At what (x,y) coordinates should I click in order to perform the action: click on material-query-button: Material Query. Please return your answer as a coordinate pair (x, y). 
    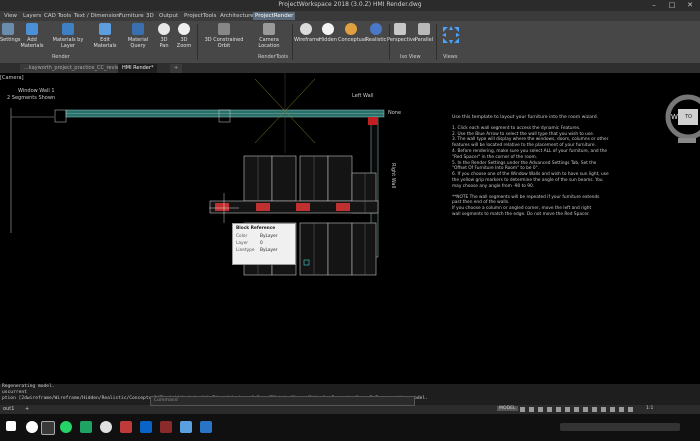
    Looking at the image, I should click on (138, 36).